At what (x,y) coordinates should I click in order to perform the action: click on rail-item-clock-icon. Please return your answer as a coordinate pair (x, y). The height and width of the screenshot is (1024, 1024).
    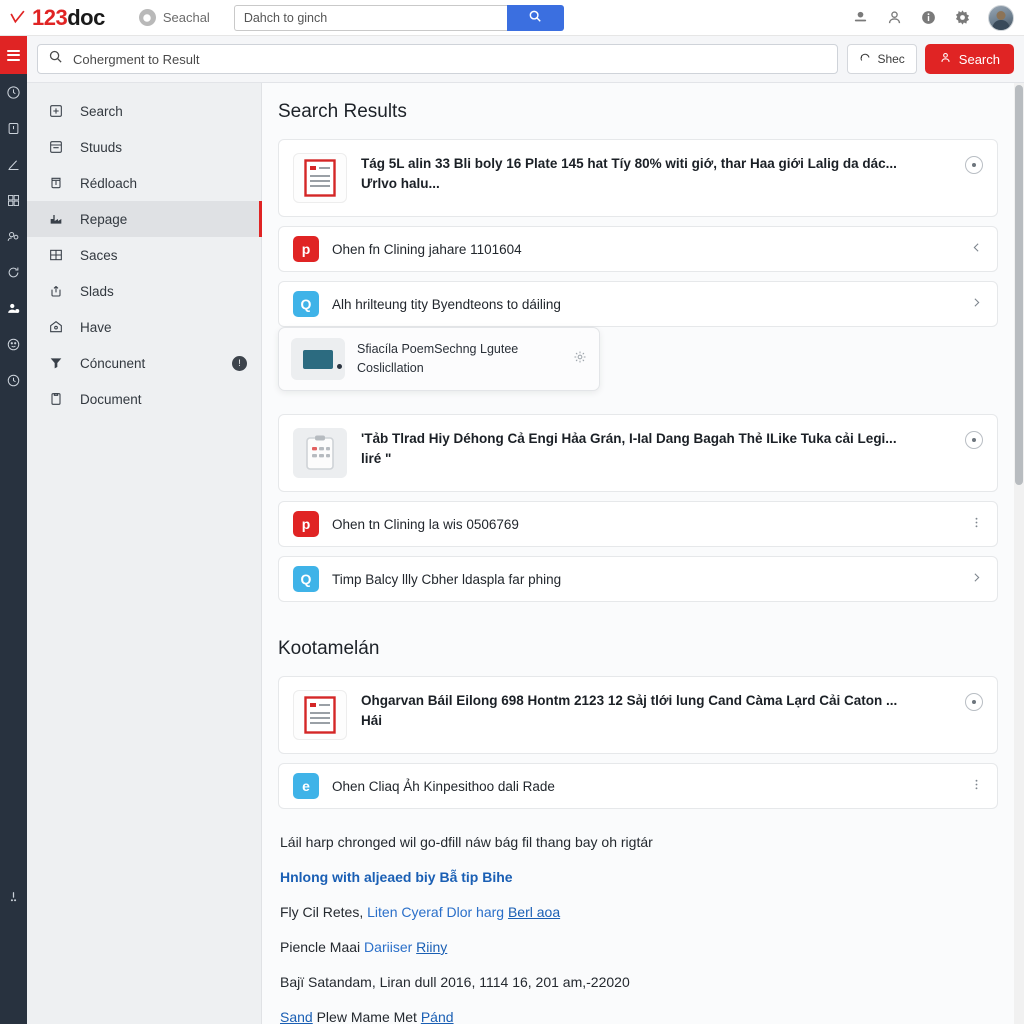
    Looking at the image, I should click on (13, 92).